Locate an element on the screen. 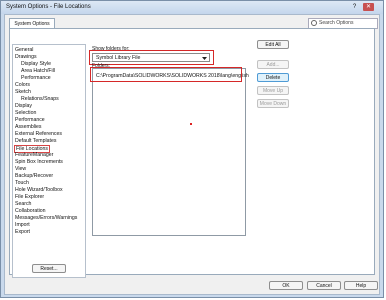 The width and height of the screenshot is (386, 300). tree-item-backup-recover: Backup/Recover is located at coordinates (34, 176).